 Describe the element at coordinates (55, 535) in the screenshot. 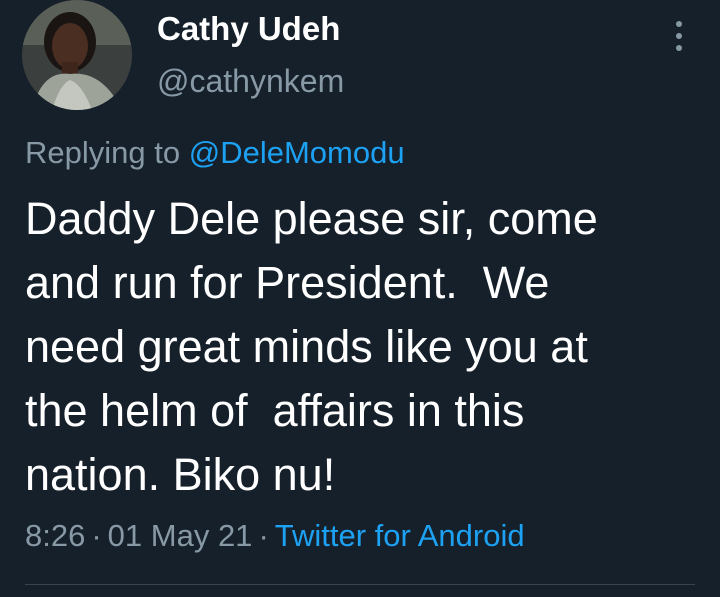

I see `tweet-time: 8:26` at that location.